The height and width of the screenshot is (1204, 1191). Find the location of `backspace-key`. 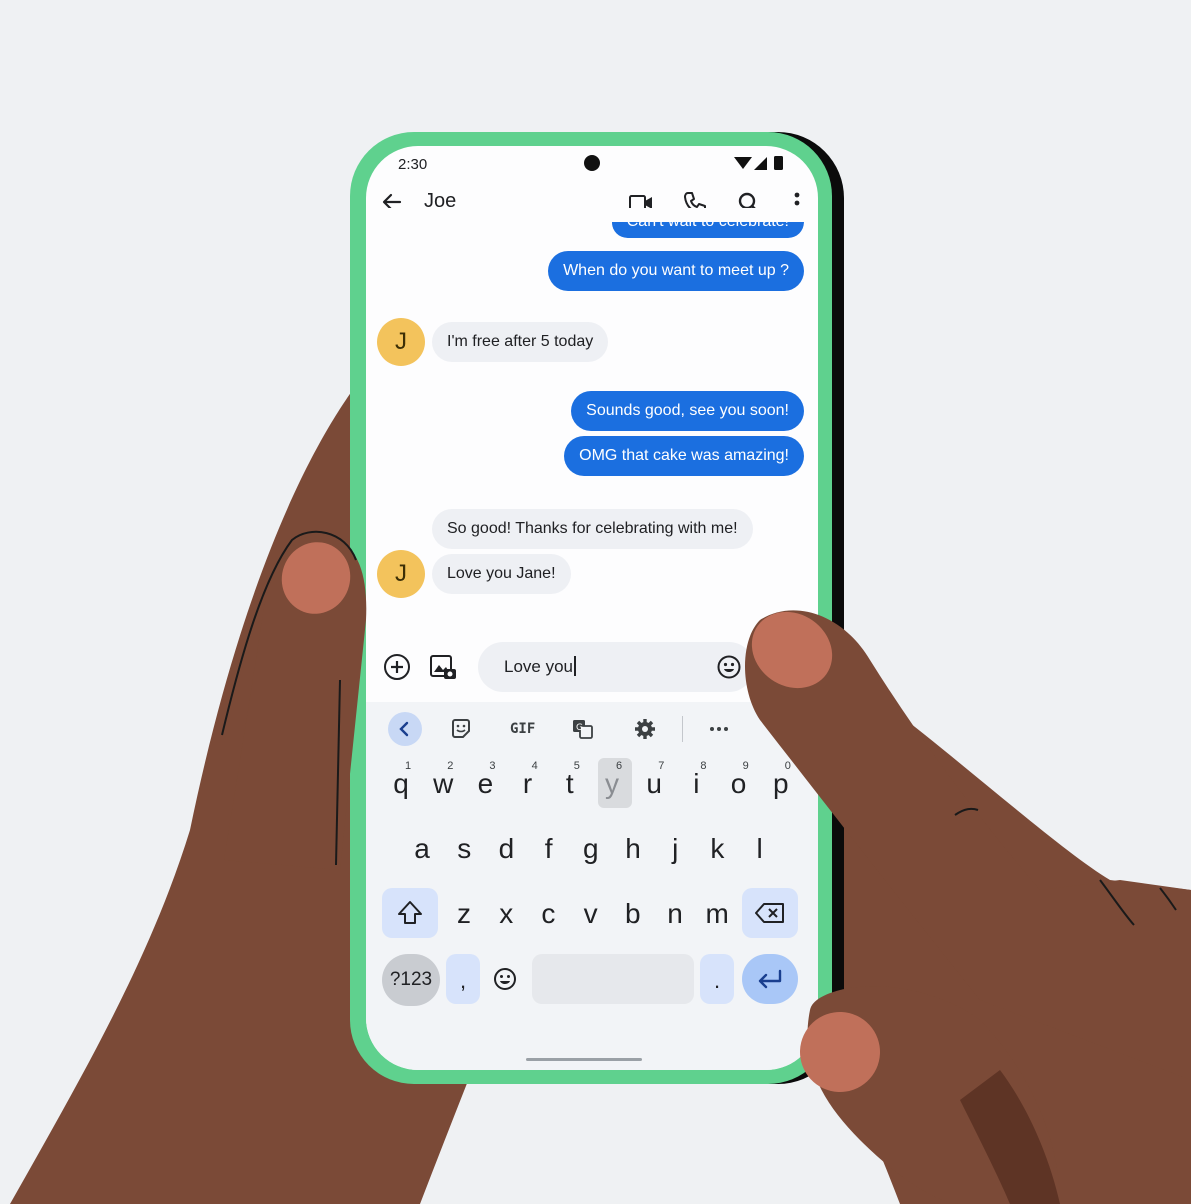

backspace-key is located at coordinates (770, 913).